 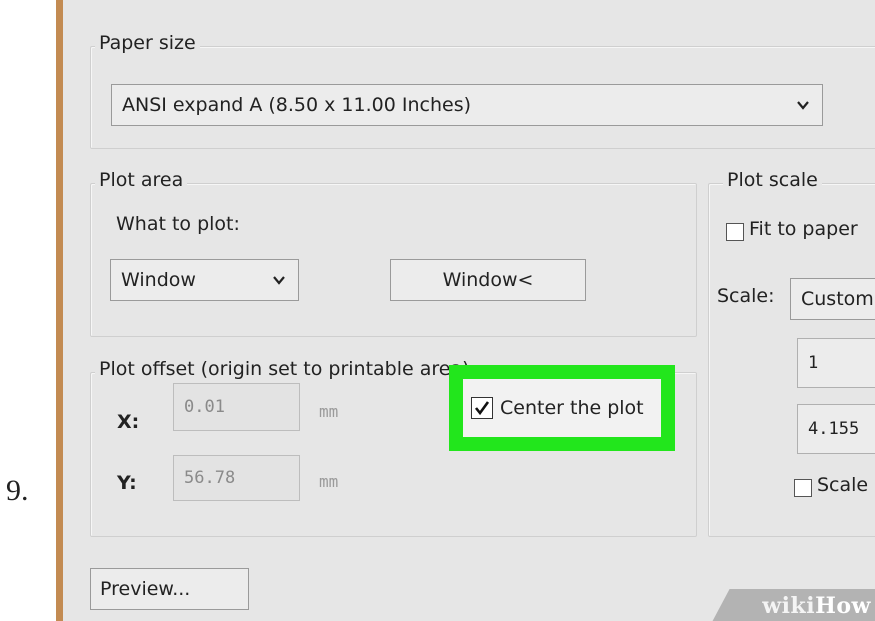 I want to click on scale-value-1-input: 1, so click(x=836, y=363).